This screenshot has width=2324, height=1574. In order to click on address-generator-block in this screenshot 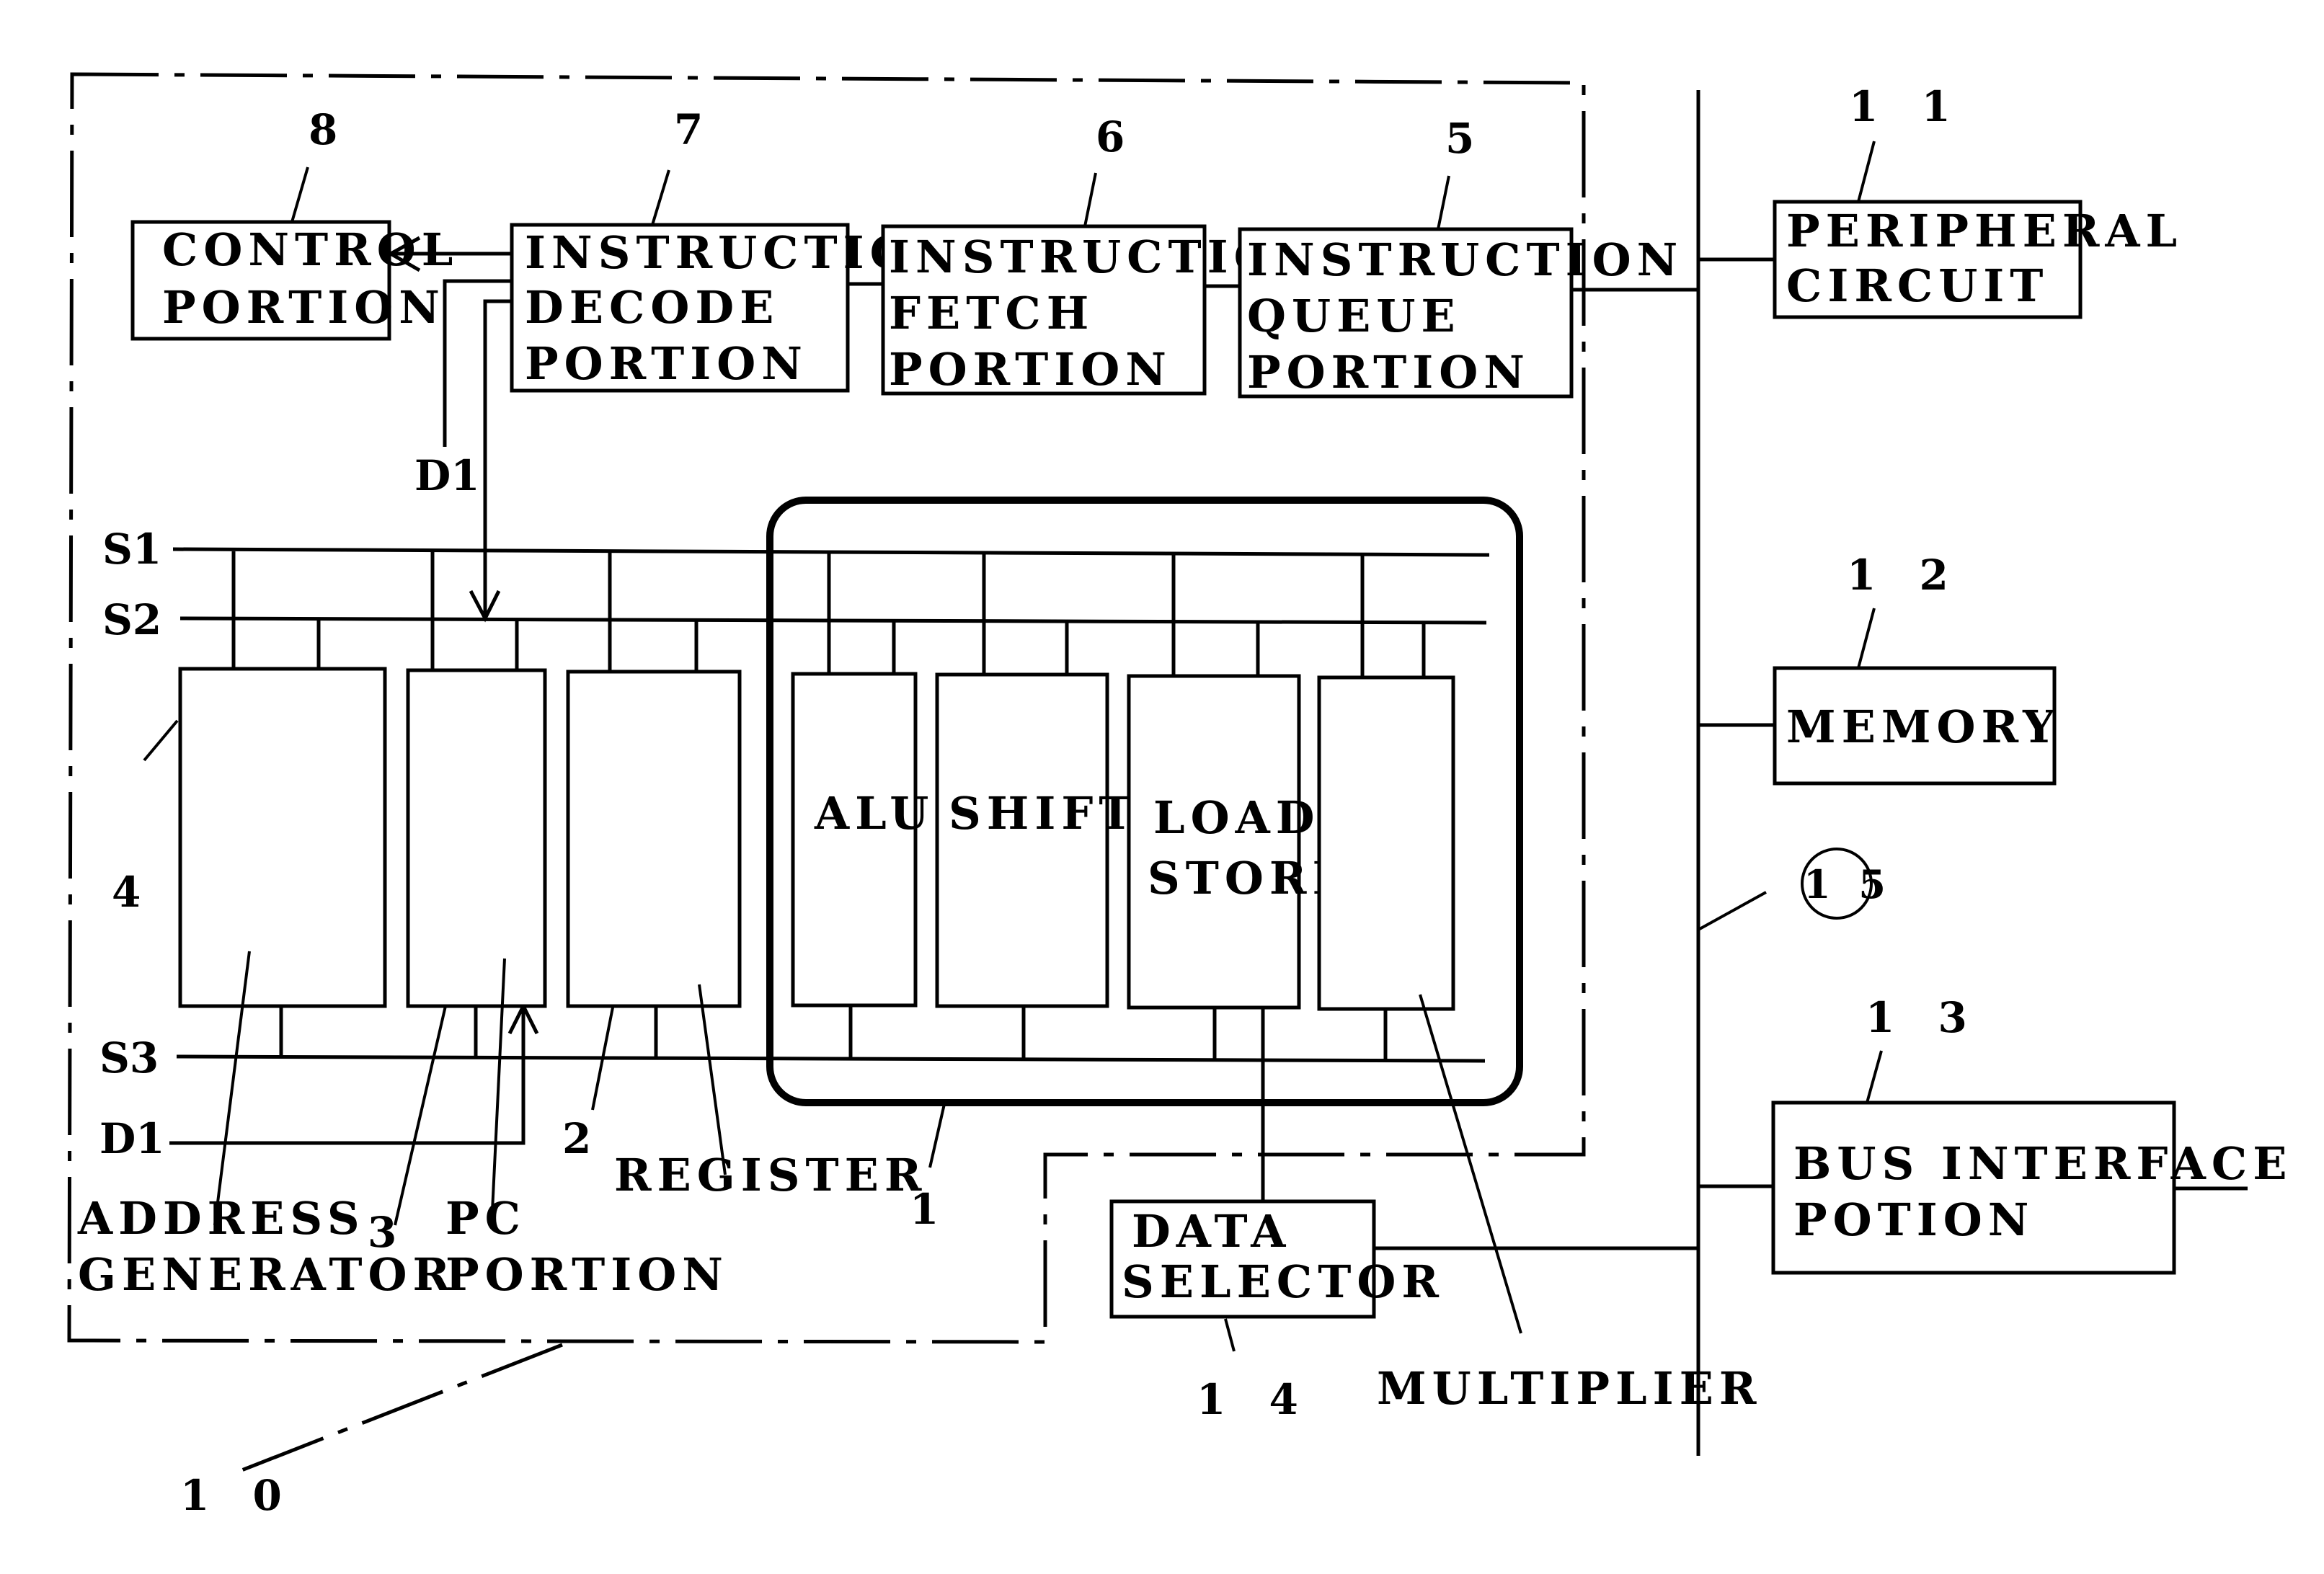, I will do `click(282, 837)`.